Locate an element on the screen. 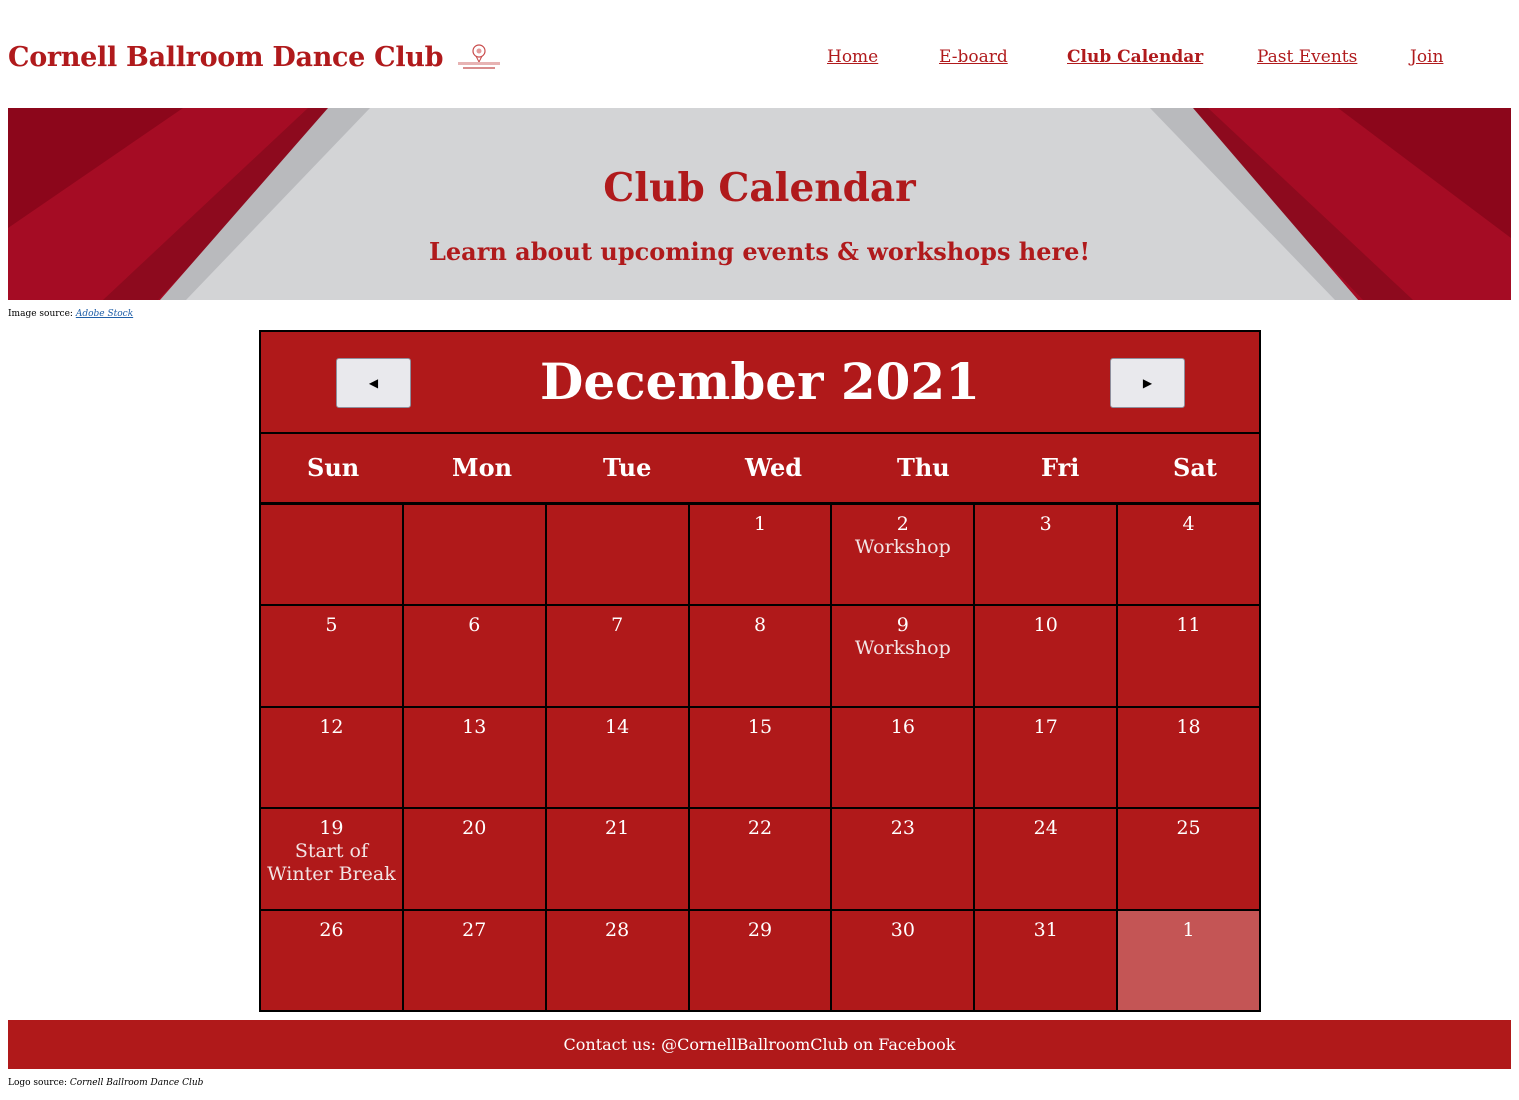 The image size is (1519, 1100). logo-source-label: Logo source: is located at coordinates (37, 1083).